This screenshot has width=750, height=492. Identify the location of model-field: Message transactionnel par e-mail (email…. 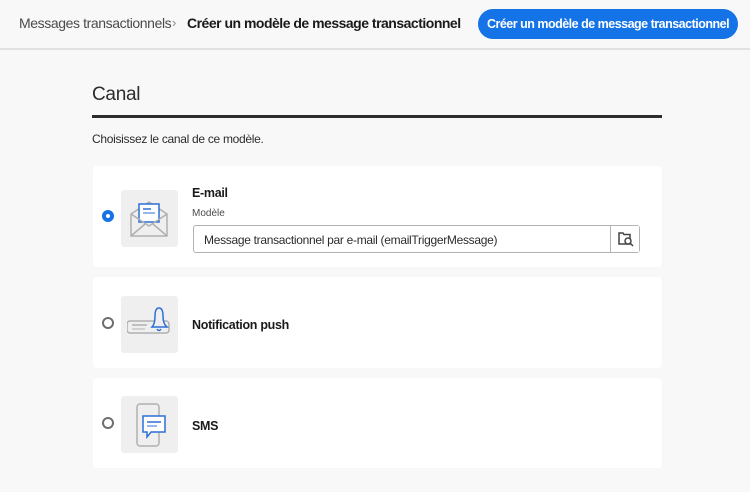
(416, 239).